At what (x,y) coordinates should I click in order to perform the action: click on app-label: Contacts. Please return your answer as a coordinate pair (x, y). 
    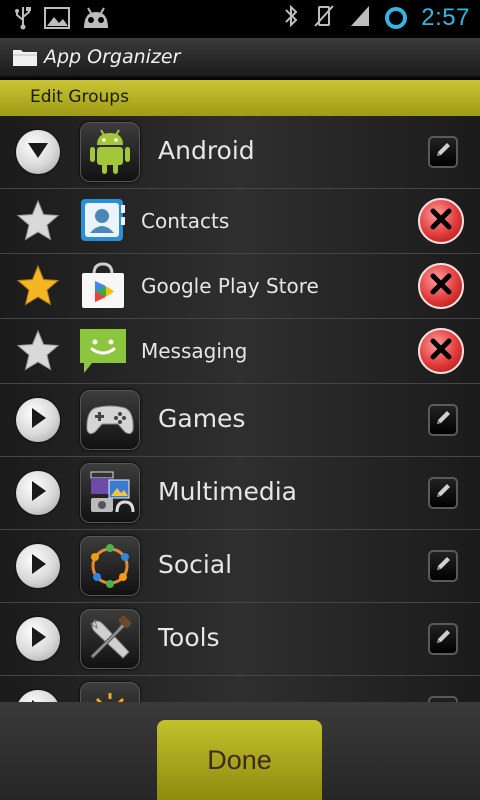
    Looking at the image, I should click on (185, 221).